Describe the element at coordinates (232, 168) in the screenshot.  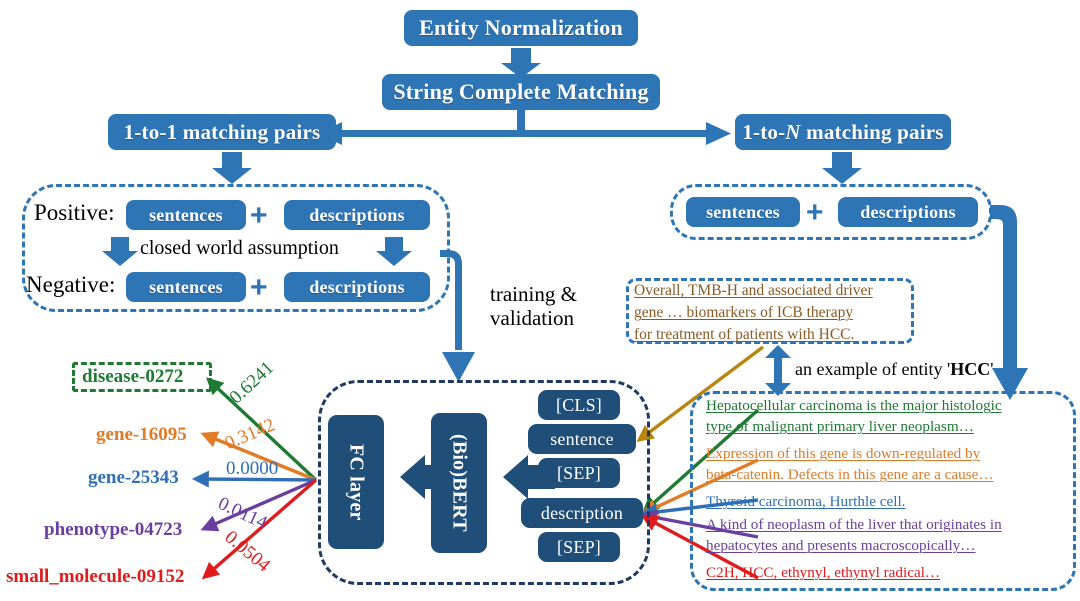
I see `arrow-1to1-down` at that location.